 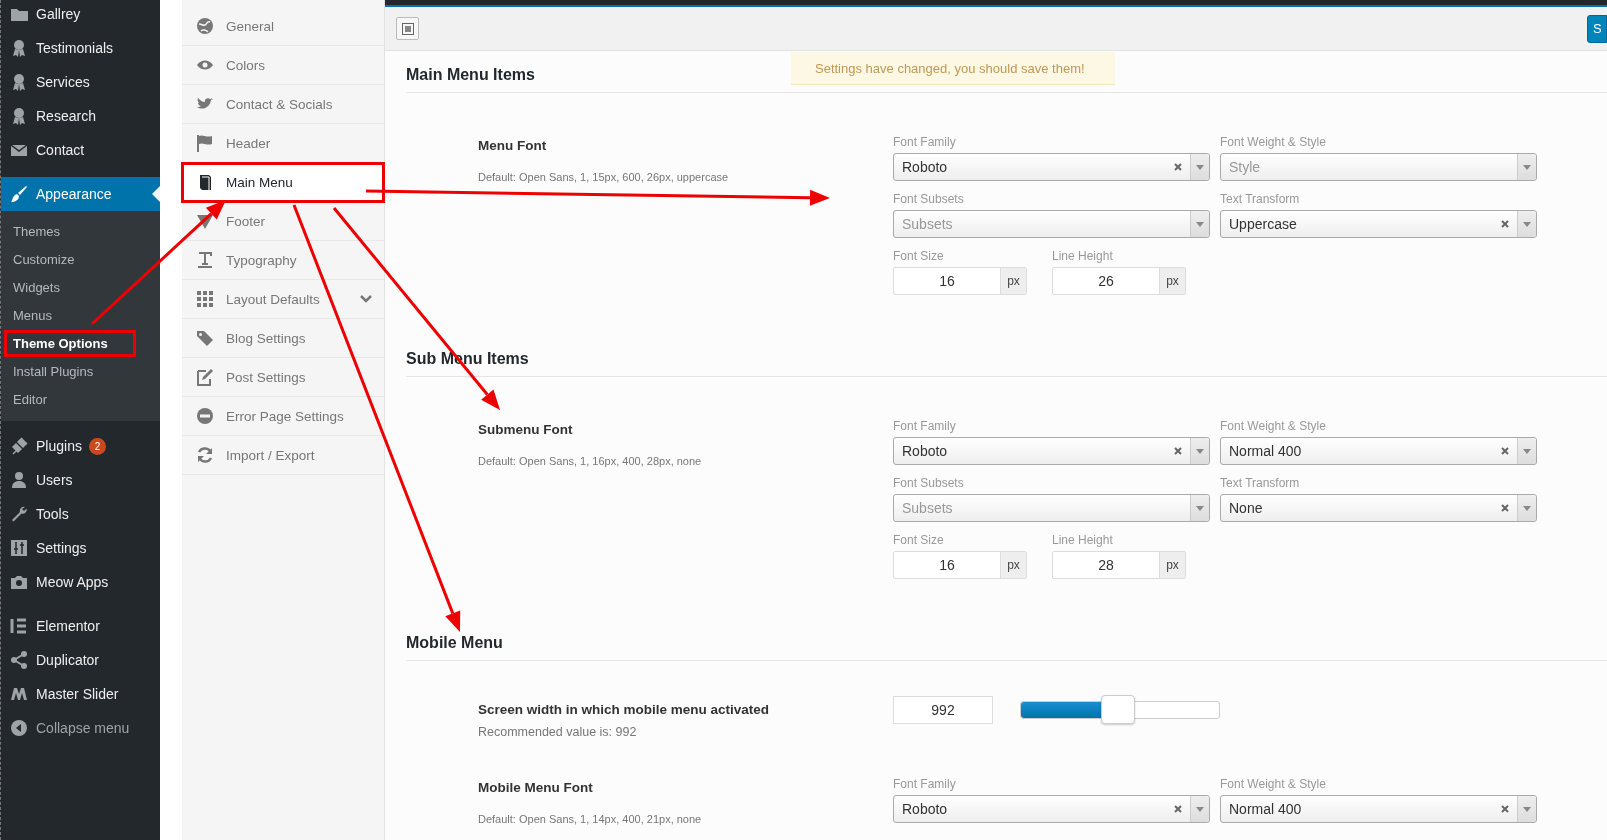 I want to click on share-icon, so click(x=19, y=660).